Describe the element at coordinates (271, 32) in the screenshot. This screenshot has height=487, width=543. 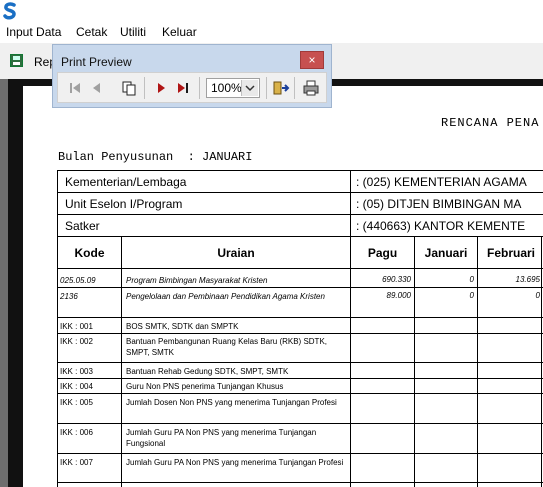
I see `menu-bar: Input Data Cetak Utiliti Keluar` at that location.